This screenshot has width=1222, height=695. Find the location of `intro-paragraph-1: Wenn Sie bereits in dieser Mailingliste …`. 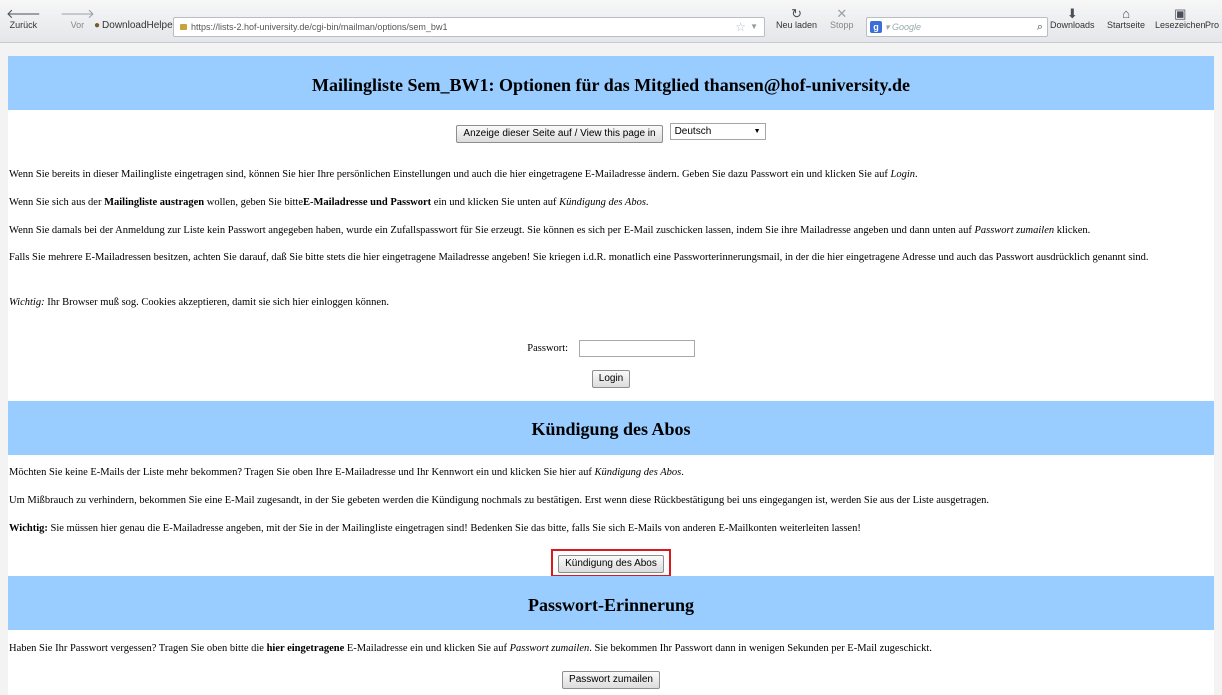

intro-paragraph-1: Wenn Sie bereits in dieser Mailingliste … is located at coordinates (463, 174).